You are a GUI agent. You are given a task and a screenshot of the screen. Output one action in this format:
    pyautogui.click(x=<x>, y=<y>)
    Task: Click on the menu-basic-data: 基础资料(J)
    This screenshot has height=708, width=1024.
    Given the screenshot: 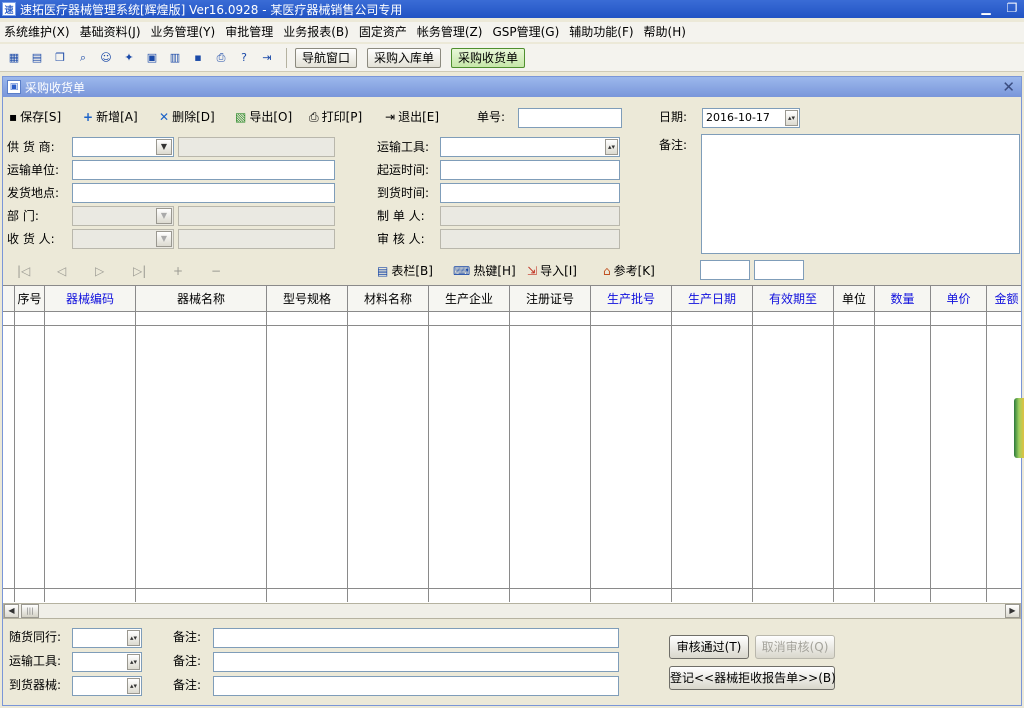 What is the action you would take?
    pyautogui.click(x=110, y=32)
    